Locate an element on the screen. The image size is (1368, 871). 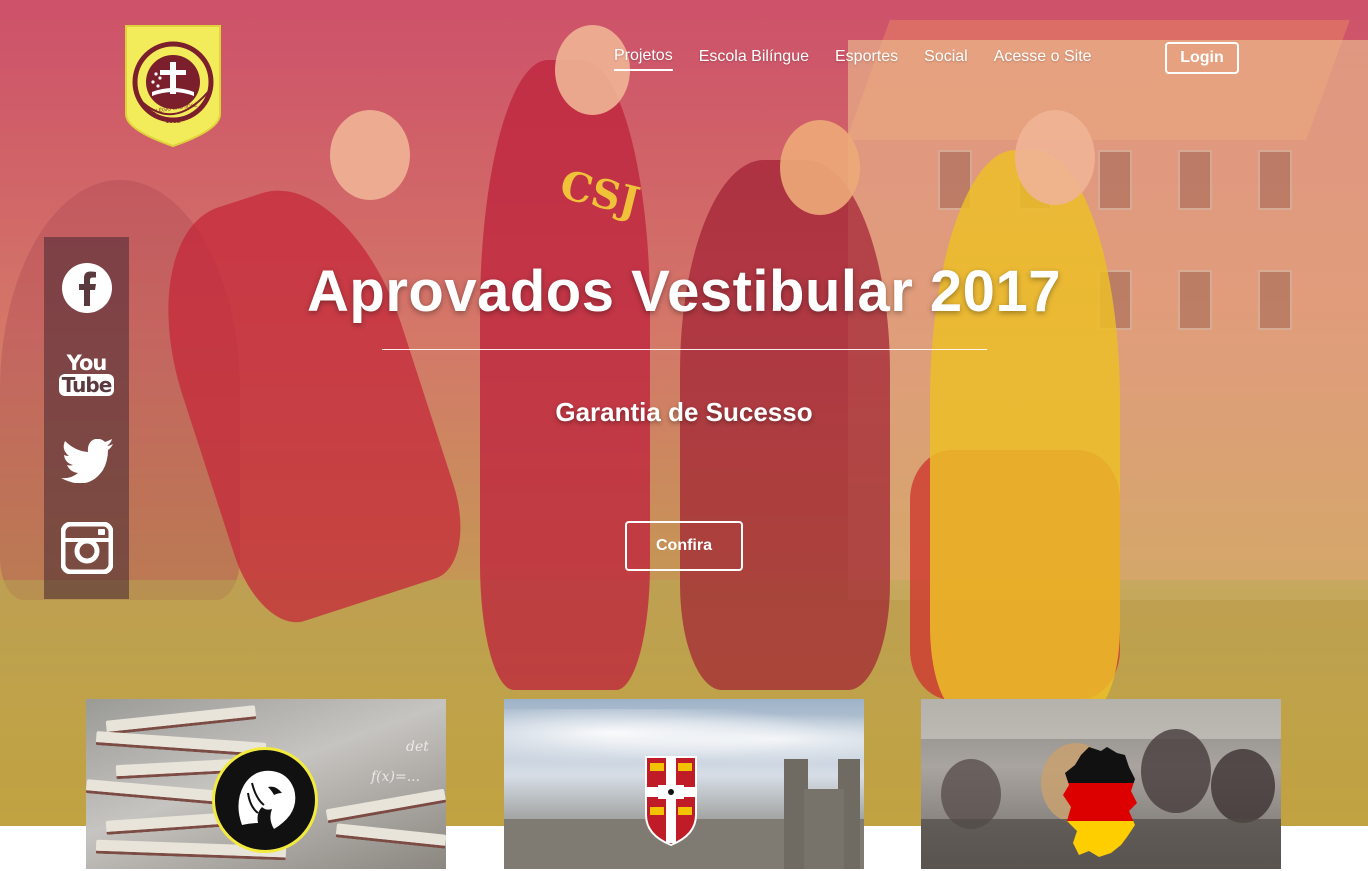
cambridge-crest-icon is located at coordinates (671, 803).